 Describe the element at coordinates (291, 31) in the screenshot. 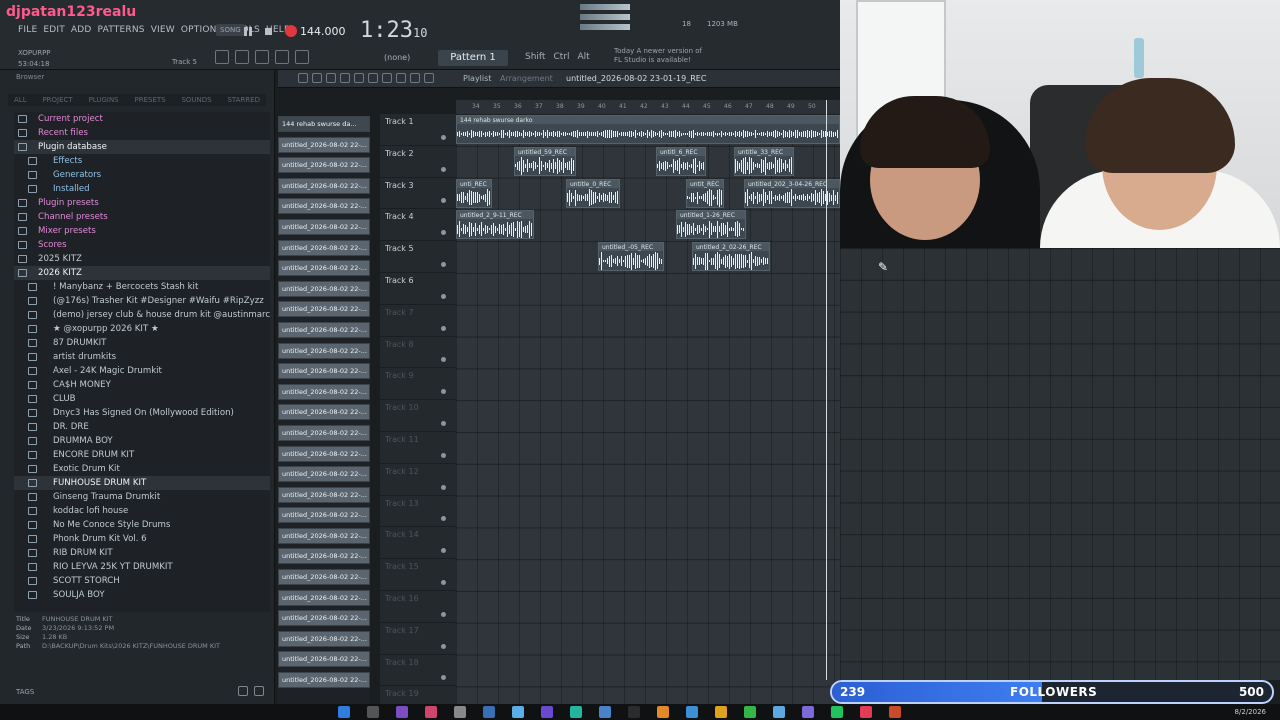

I see `record-icon` at that location.